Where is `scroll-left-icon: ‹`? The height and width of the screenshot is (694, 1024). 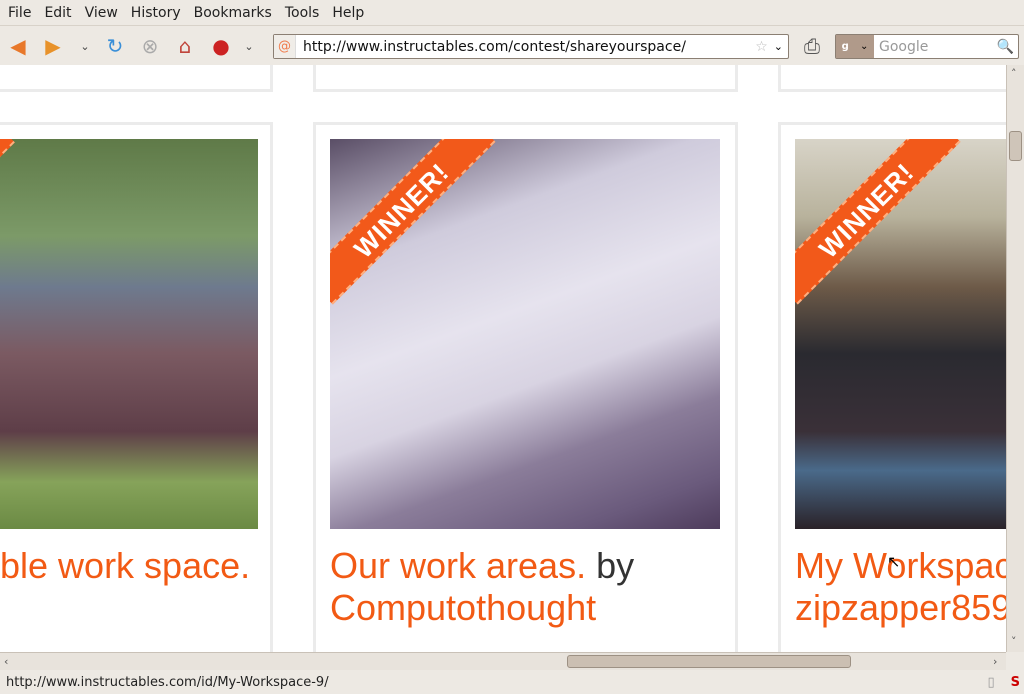
scroll-left-icon: ‹ is located at coordinates (6, 661).